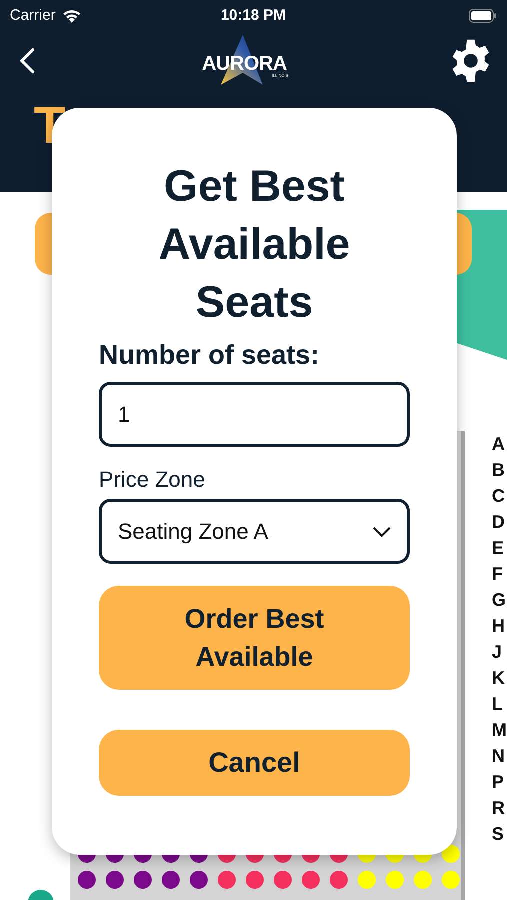 This screenshot has height=900, width=507. I want to click on carrier-label: Carrier, so click(33, 16).